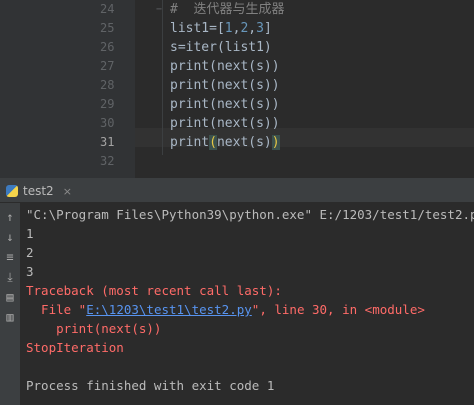 This screenshot has width=474, height=405. Describe the element at coordinates (75, 347) in the screenshot. I see `traceback-error: StopIteration` at that location.